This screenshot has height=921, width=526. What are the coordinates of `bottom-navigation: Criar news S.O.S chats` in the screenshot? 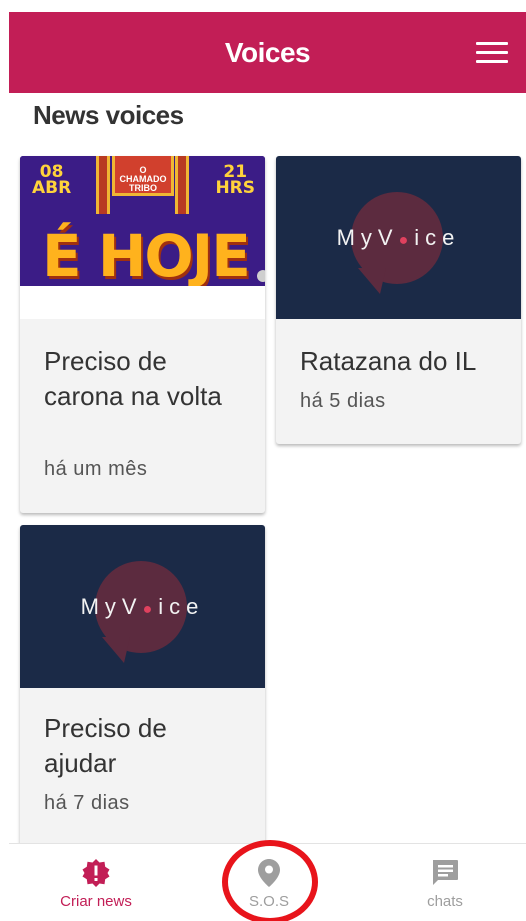 It's located at (267, 882).